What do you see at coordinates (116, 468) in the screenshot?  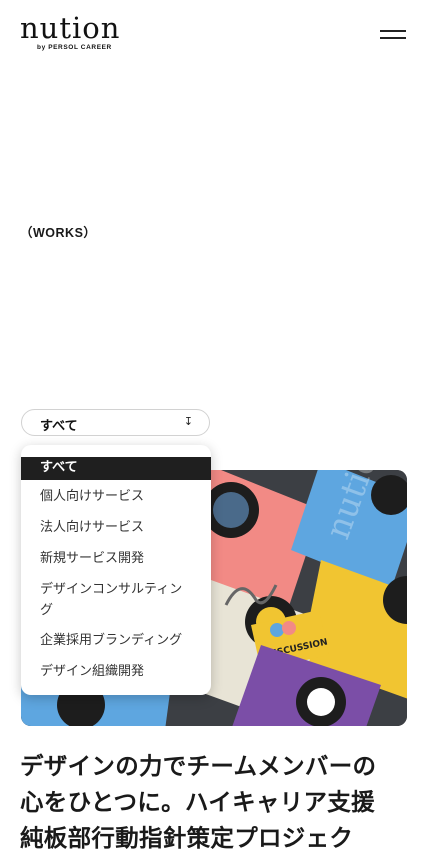 I see `dropdown-option-all: すべて` at bounding box center [116, 468].